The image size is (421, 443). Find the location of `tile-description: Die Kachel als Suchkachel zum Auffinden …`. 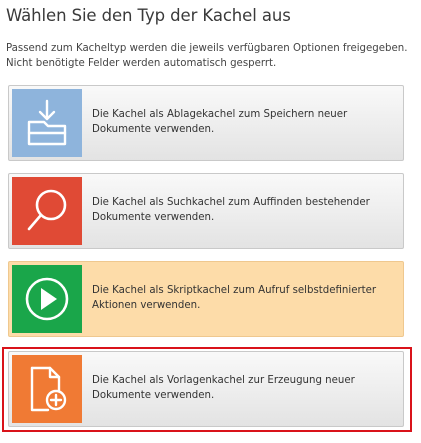

tile-description: Die Kachel als Suchkachel zum Auffinden … is located at coordinates (231, 210).